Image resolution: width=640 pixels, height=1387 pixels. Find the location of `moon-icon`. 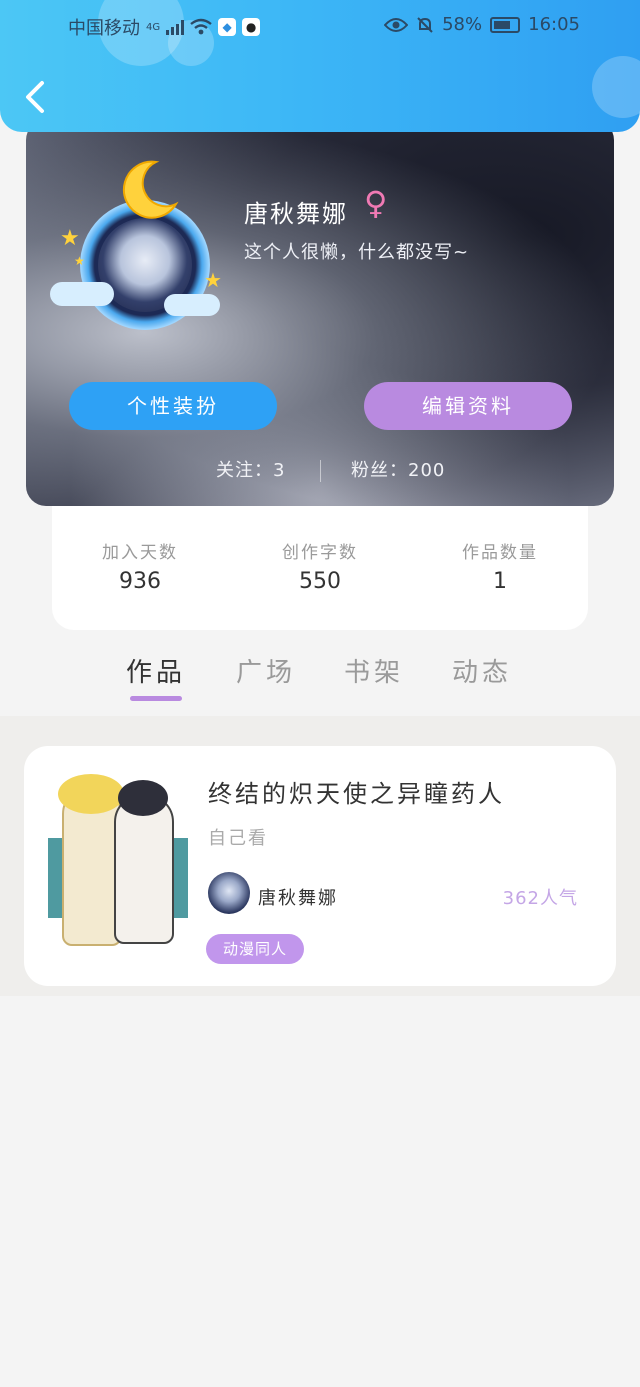

moon-icon is located at coordinates (150, 189).